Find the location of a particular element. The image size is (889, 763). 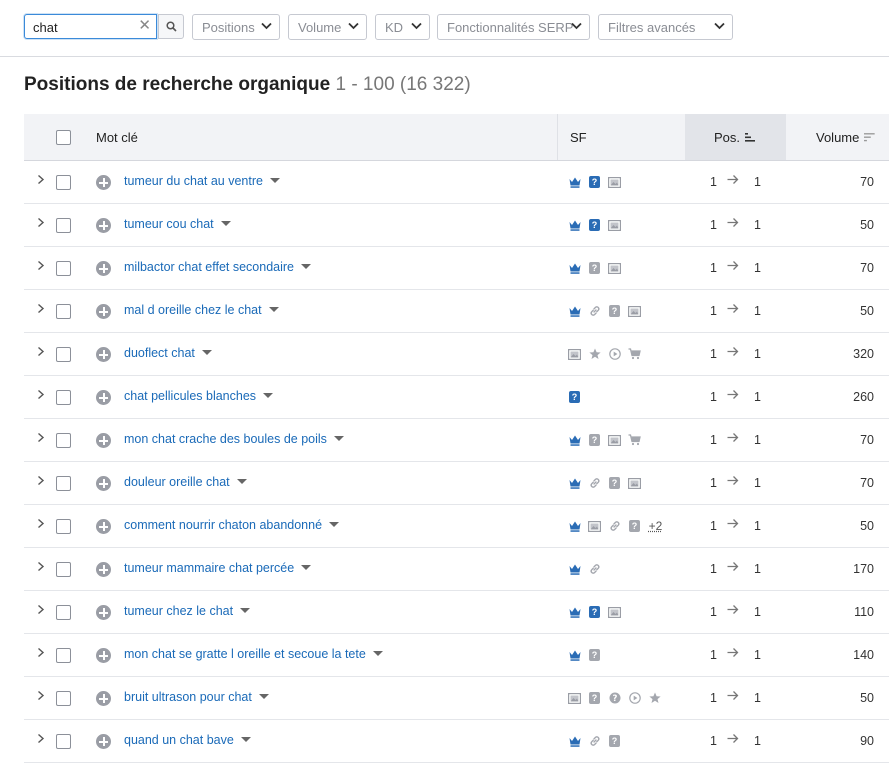

keyword-link: comment nourrir chaton abandonné is located at coordinates (232, 525).